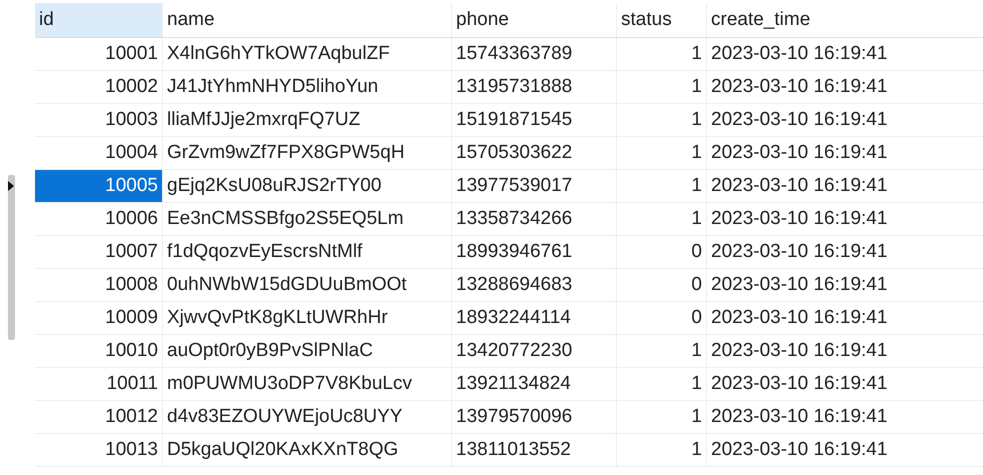 This screenshot has height=475, width=983. Describe the element at coordinates (307, 120) in the screenshot. I see `table-cell: lliaMfJJje2mxrqFQ7UZ` at that location.